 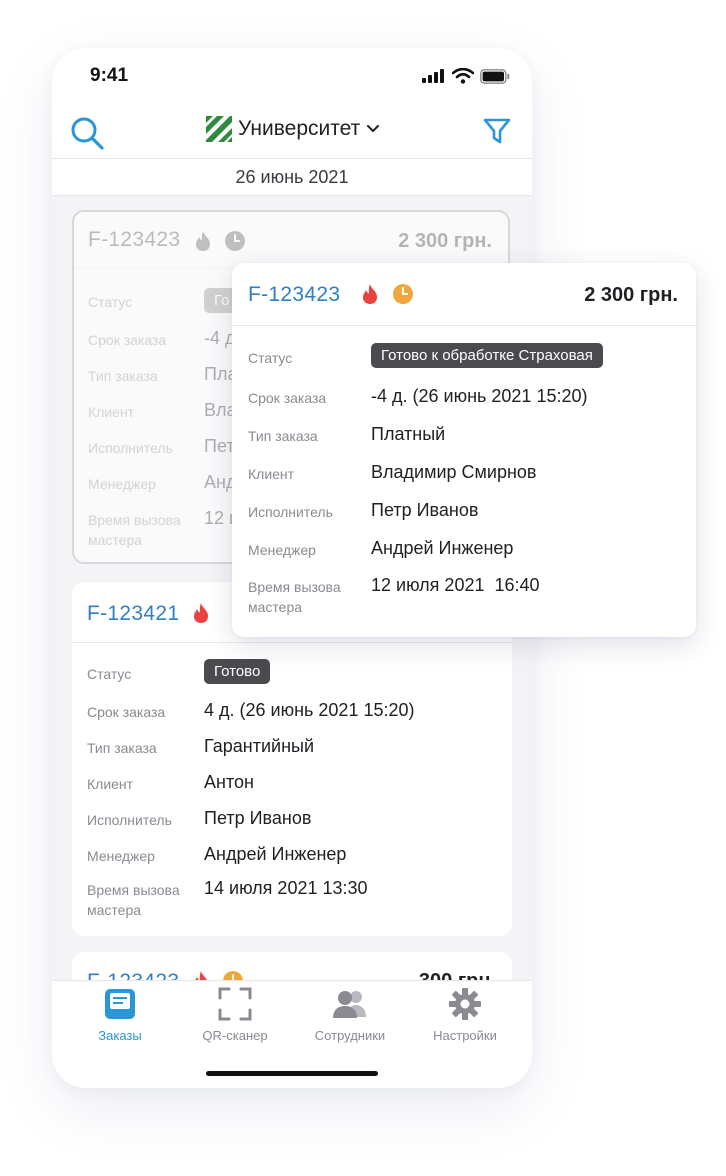 What do you see at coordinates (373, 128) in the screenshot?
I see `chevron-down-icon` at bounding box center [373, 128].